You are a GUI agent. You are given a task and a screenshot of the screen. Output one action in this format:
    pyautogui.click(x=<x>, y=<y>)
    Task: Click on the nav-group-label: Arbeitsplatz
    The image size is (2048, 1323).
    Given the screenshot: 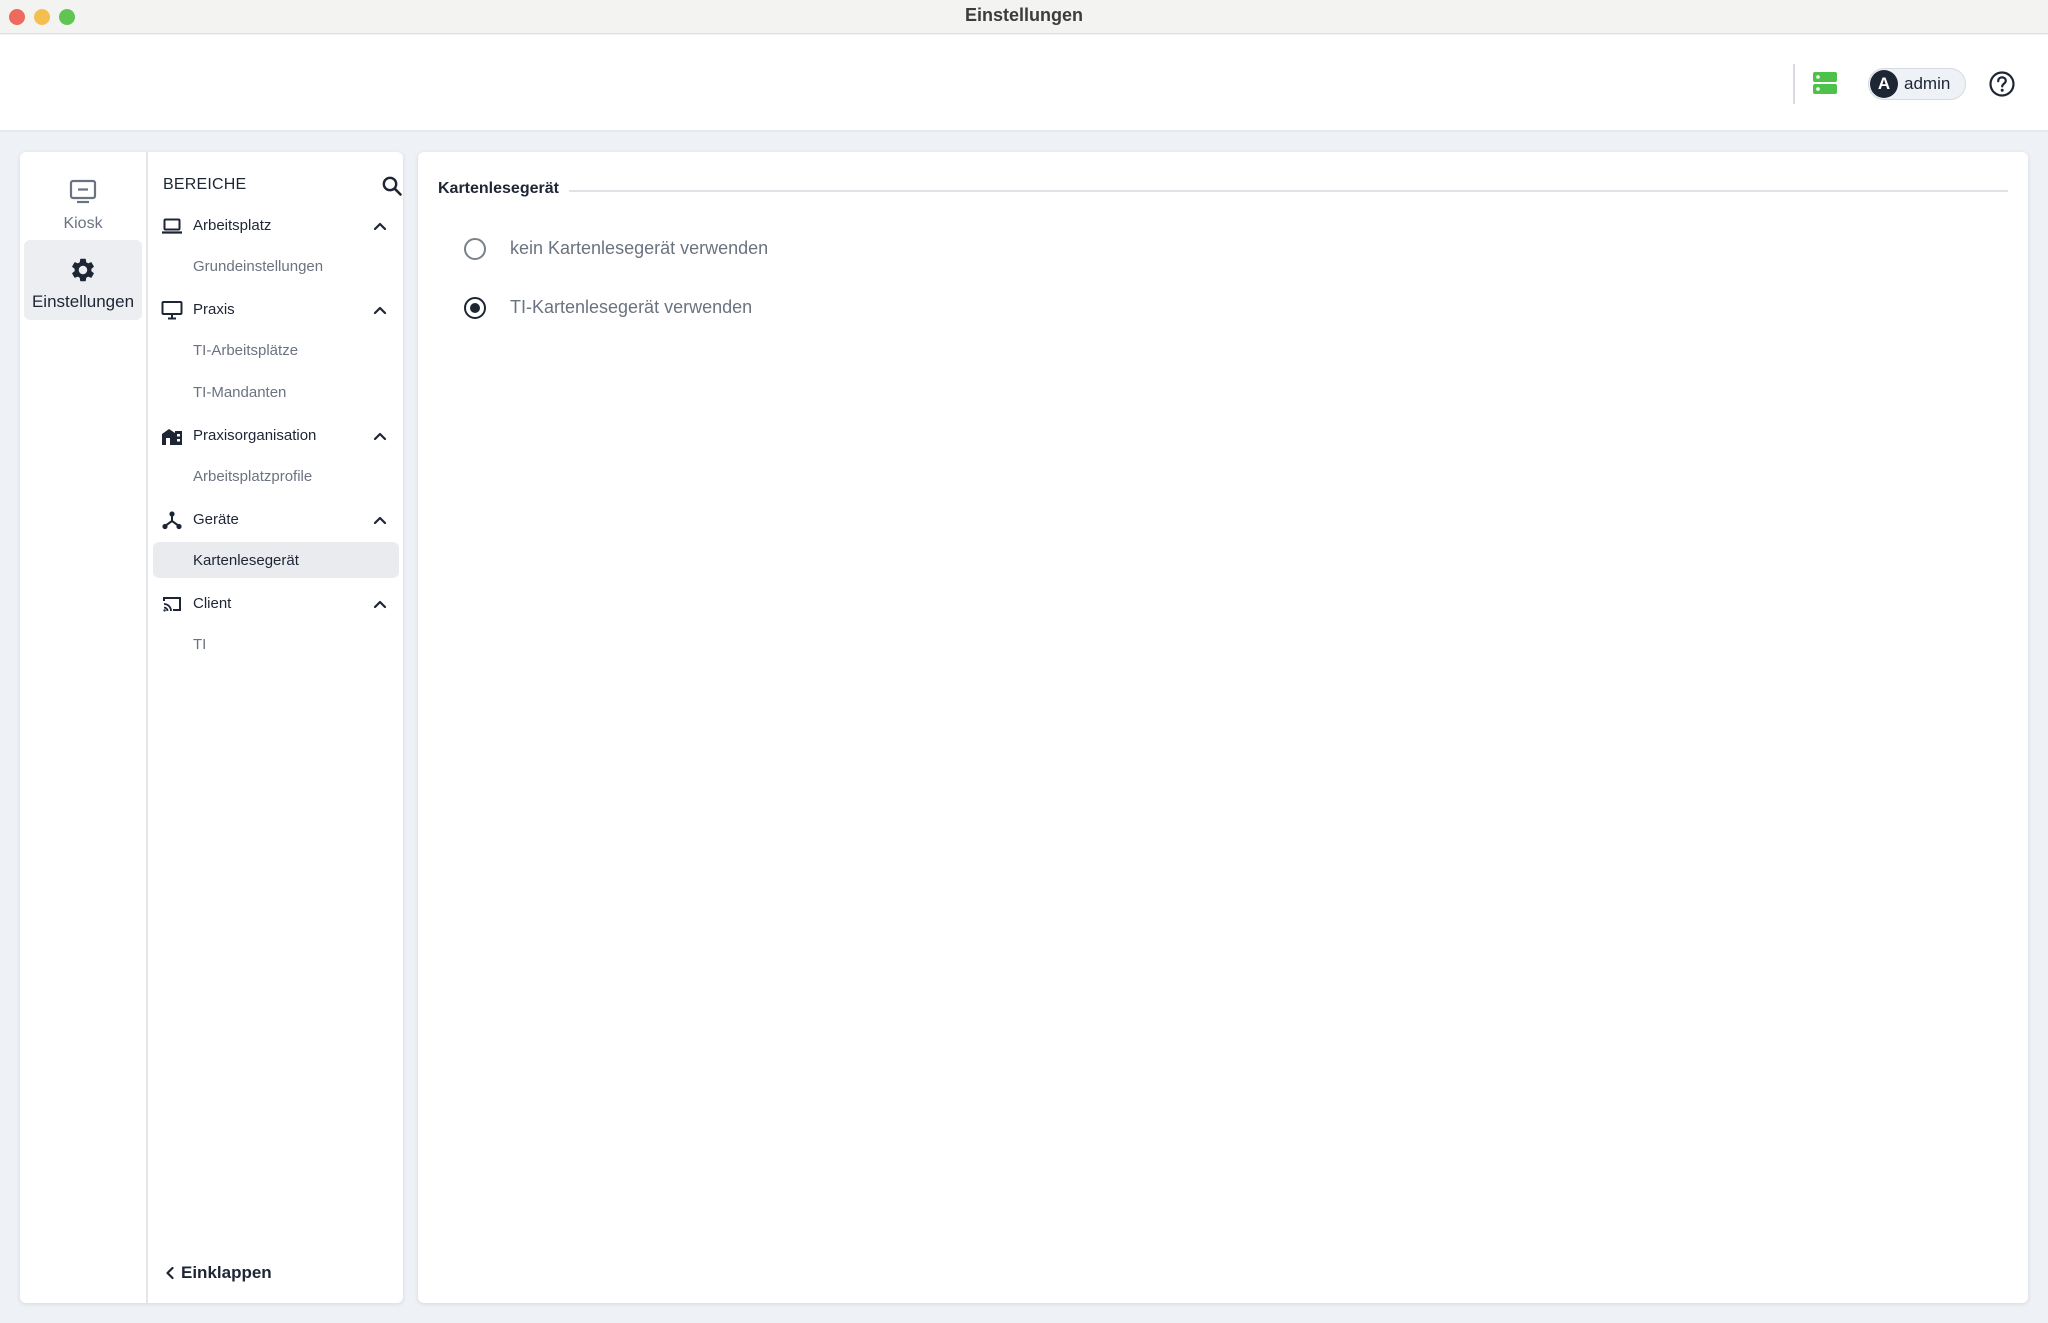 What is the action you would take?
    pyautogui.click(x=232, y=225)
    